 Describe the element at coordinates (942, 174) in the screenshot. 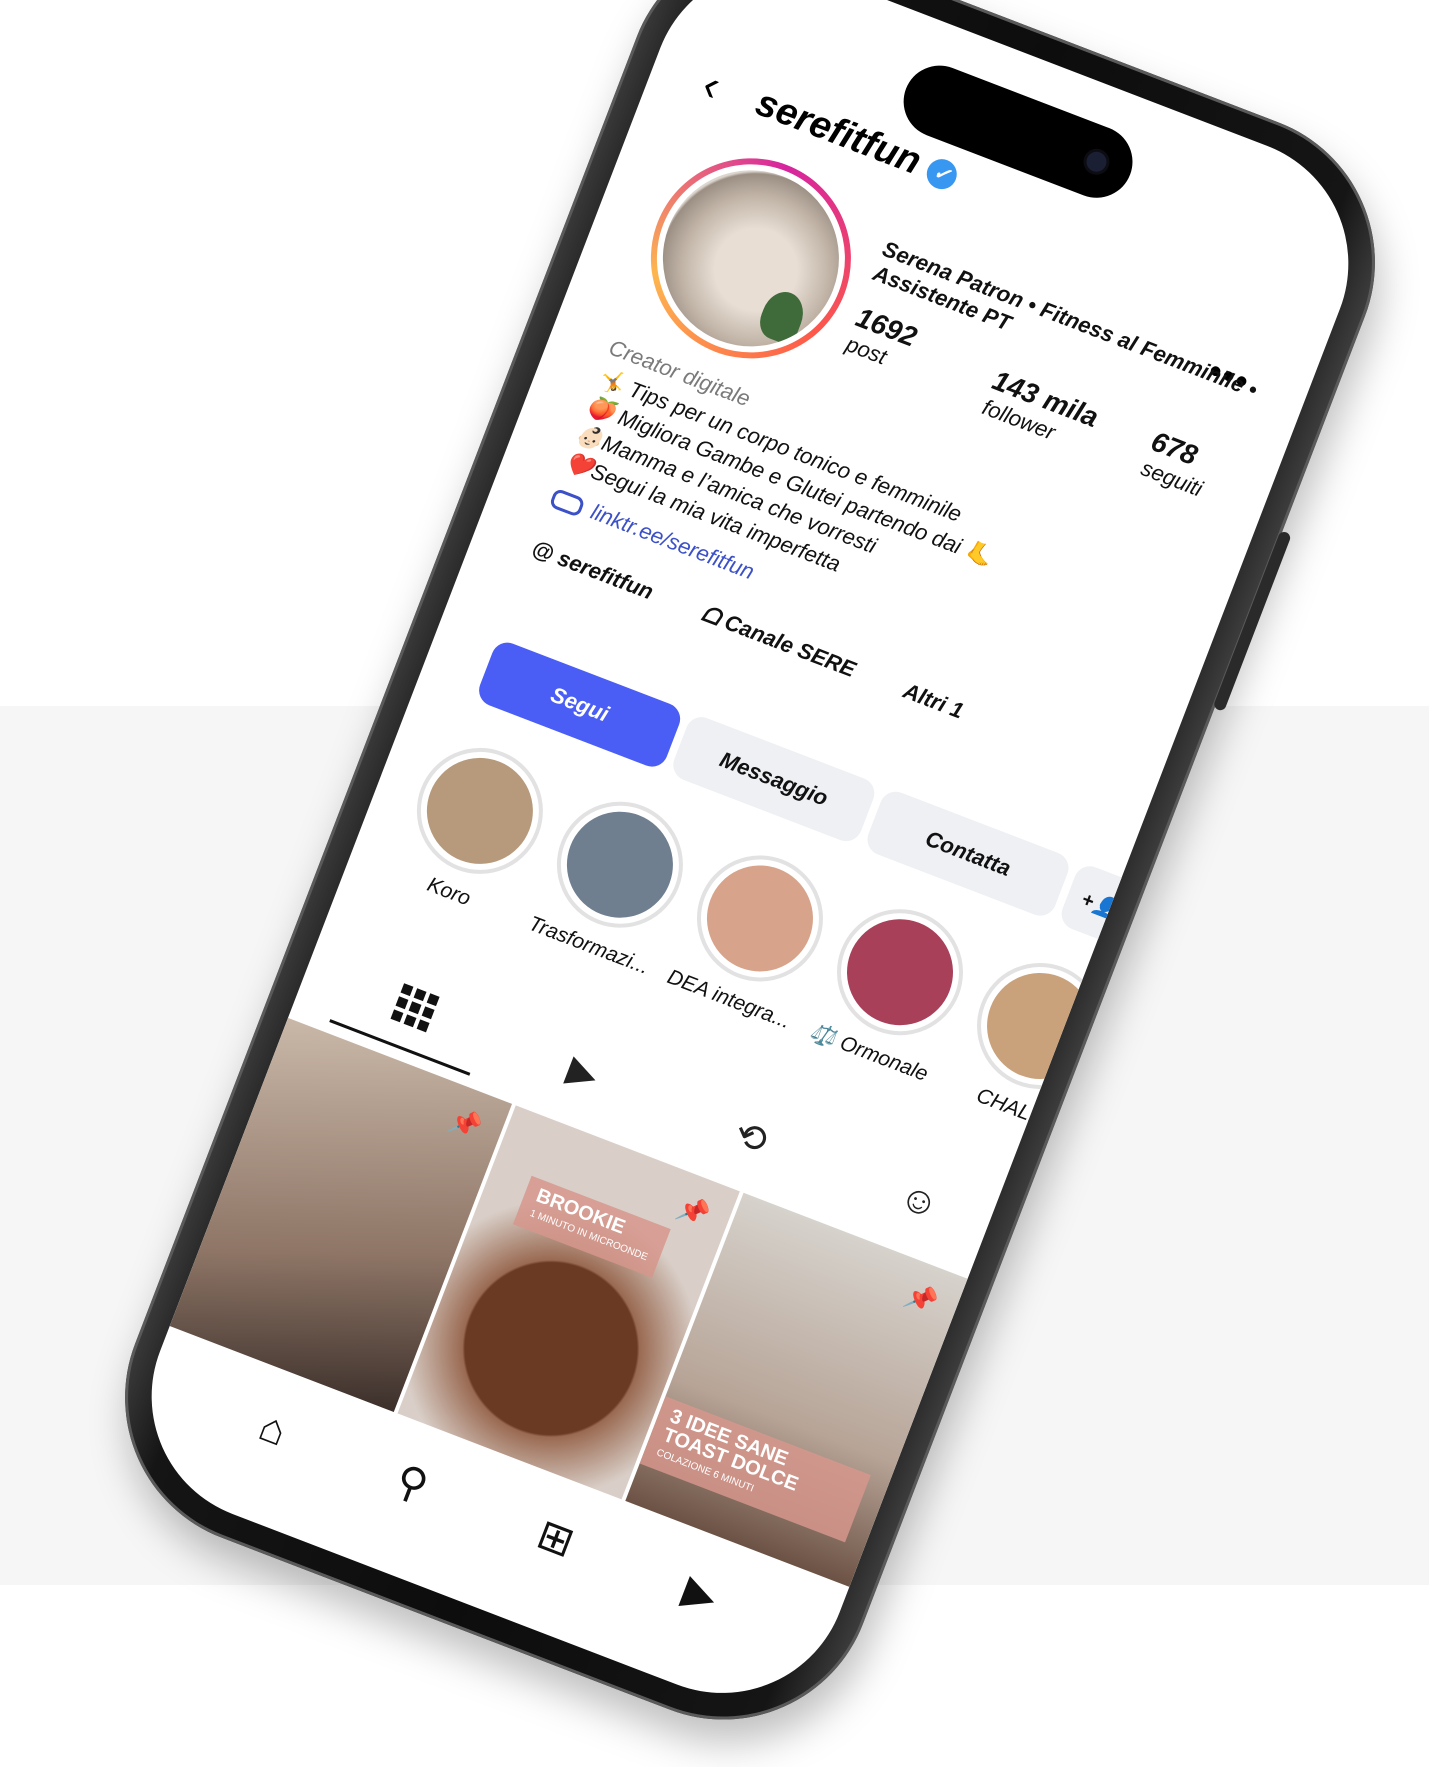

I see `verified-badge-icon: ✓` at that location.